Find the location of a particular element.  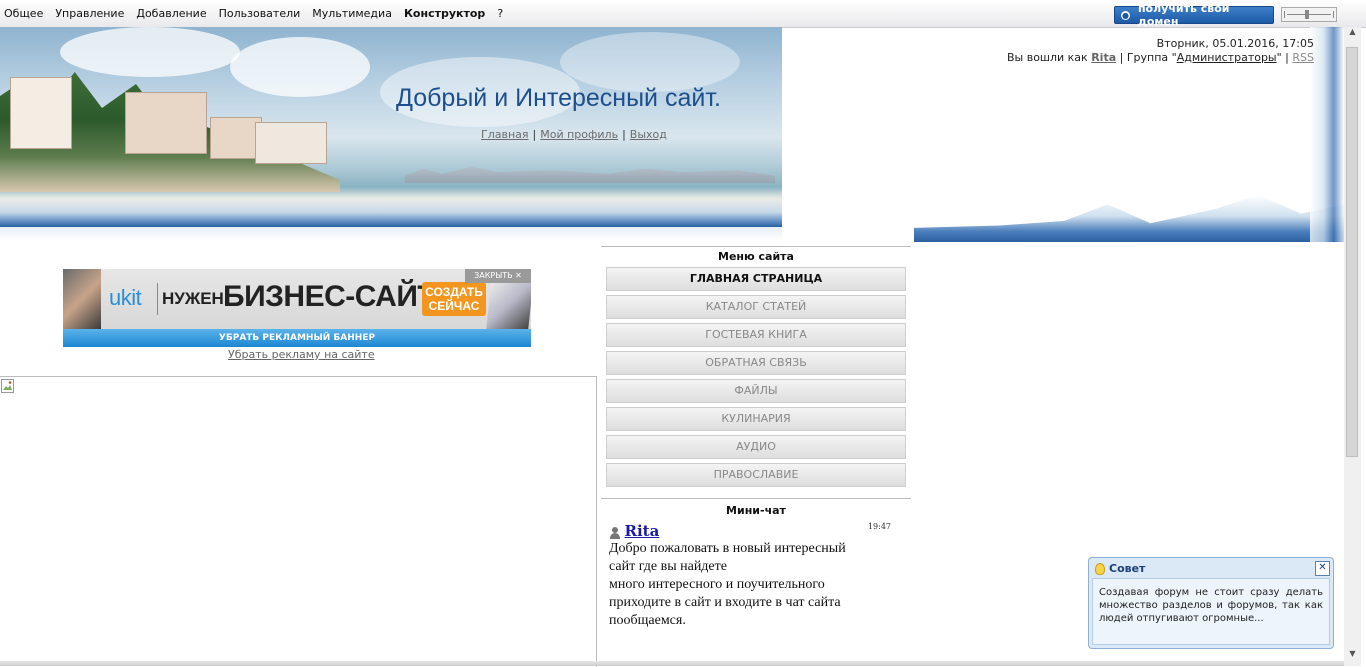

nav-profile-link: Мой профиль is located at coordinates (579, 134).